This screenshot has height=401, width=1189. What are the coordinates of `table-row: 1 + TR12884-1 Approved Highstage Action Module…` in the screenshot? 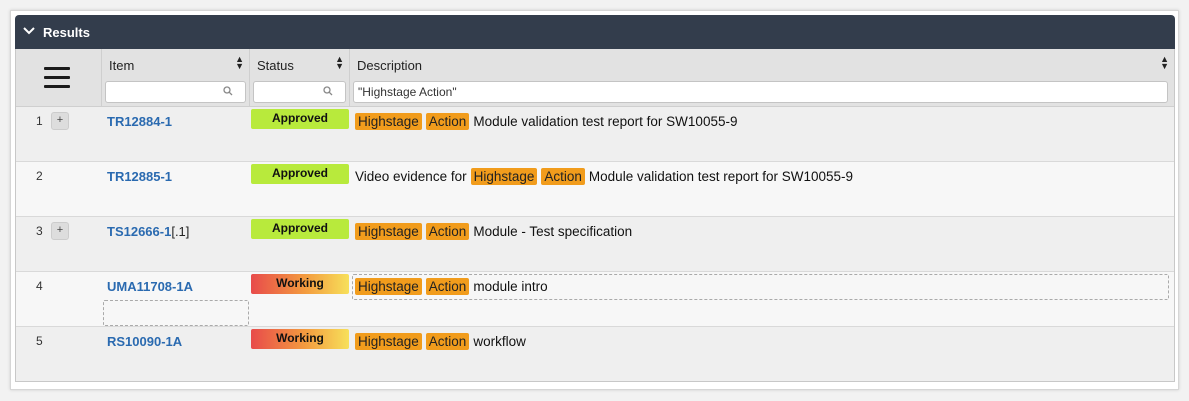 It's located at (595, 134).